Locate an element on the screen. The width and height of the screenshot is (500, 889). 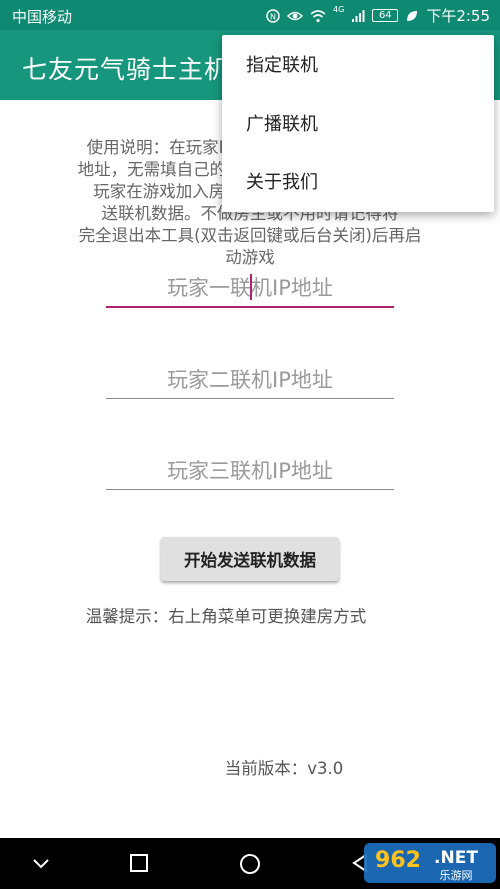
svg-text: N is located at coordinates (273, 16).